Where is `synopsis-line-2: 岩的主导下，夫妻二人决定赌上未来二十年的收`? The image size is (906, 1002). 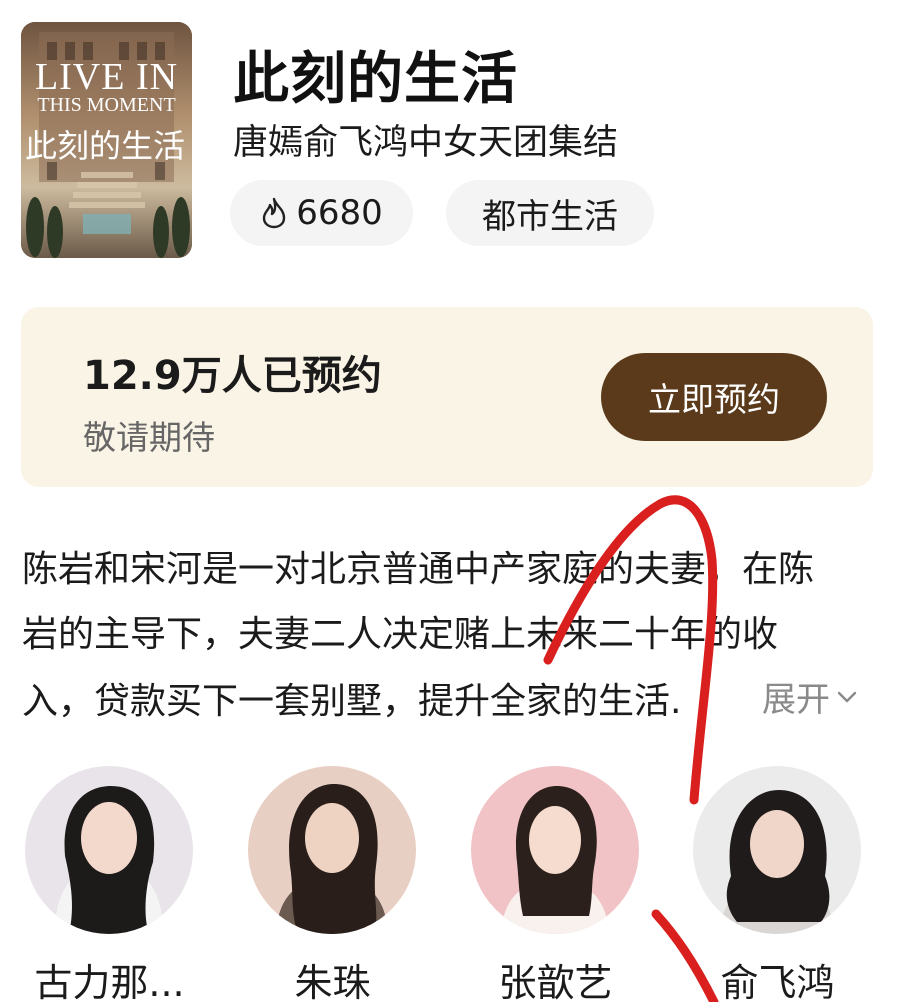 synopsis-line-2: 岩的主导下，夫妻二人决定赌上未来二十年的收 is located at coordinates (400, 634).